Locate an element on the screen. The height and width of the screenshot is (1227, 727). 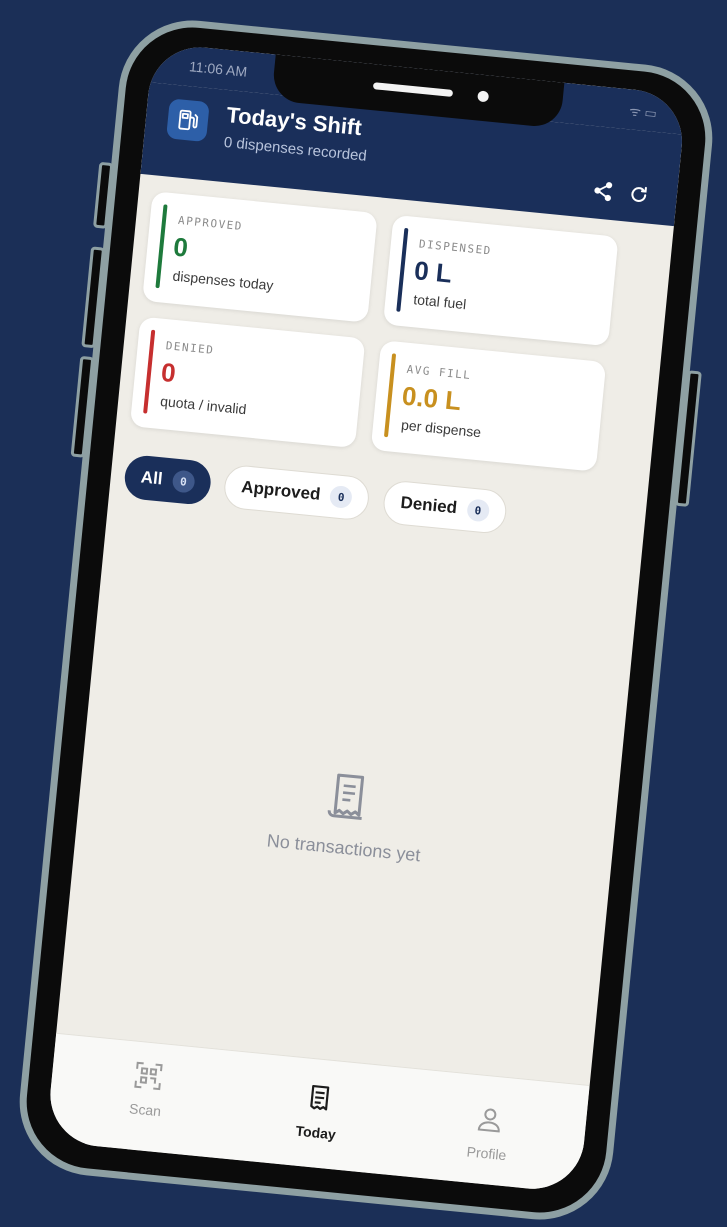
chip-label: Denied is located at coordinates (428, 505).